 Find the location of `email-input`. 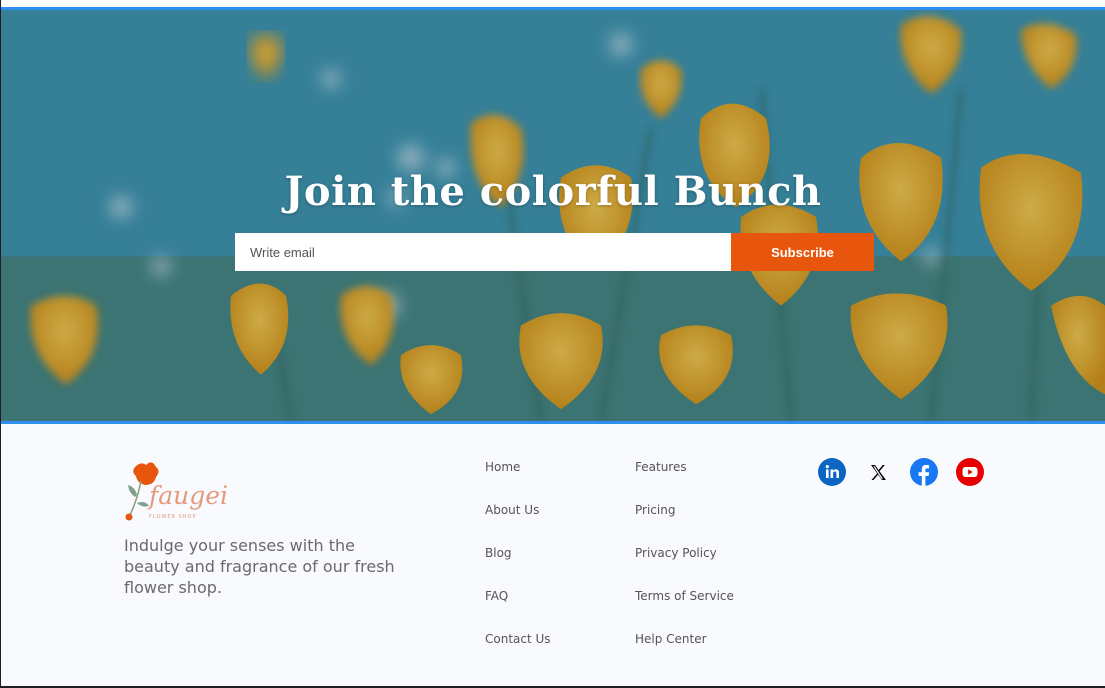

email-input is located at coordinates (483, 252).